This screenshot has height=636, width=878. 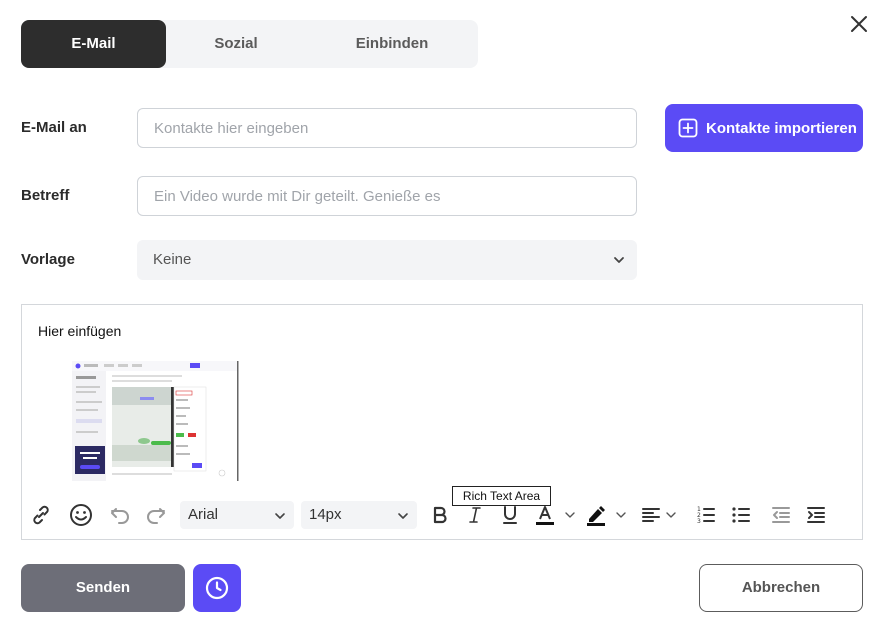 I want to click on font-family-select: Arial, so click(x=237, y=515).